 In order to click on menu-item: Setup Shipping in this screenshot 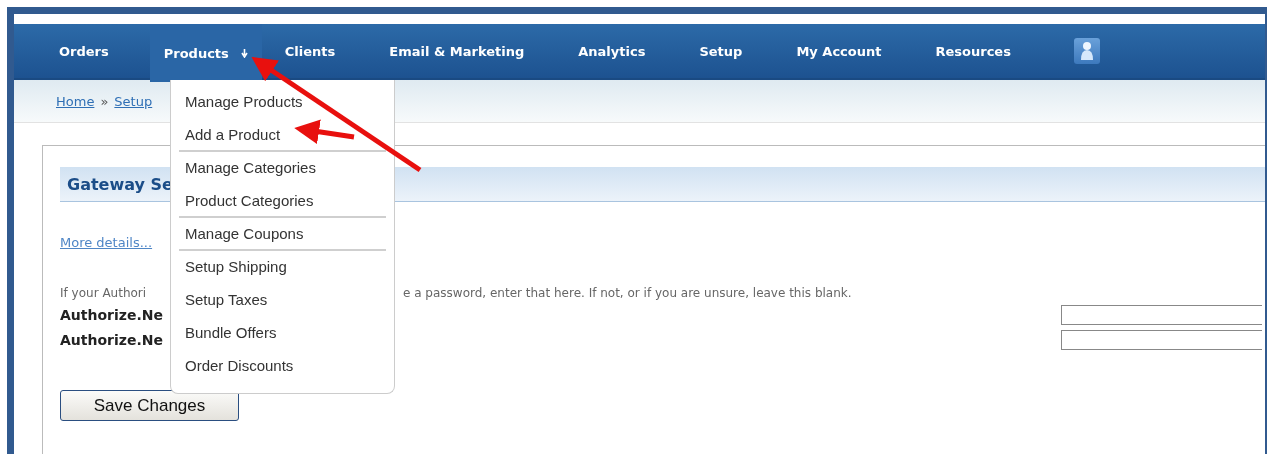, I will do `click(282, 267)`.